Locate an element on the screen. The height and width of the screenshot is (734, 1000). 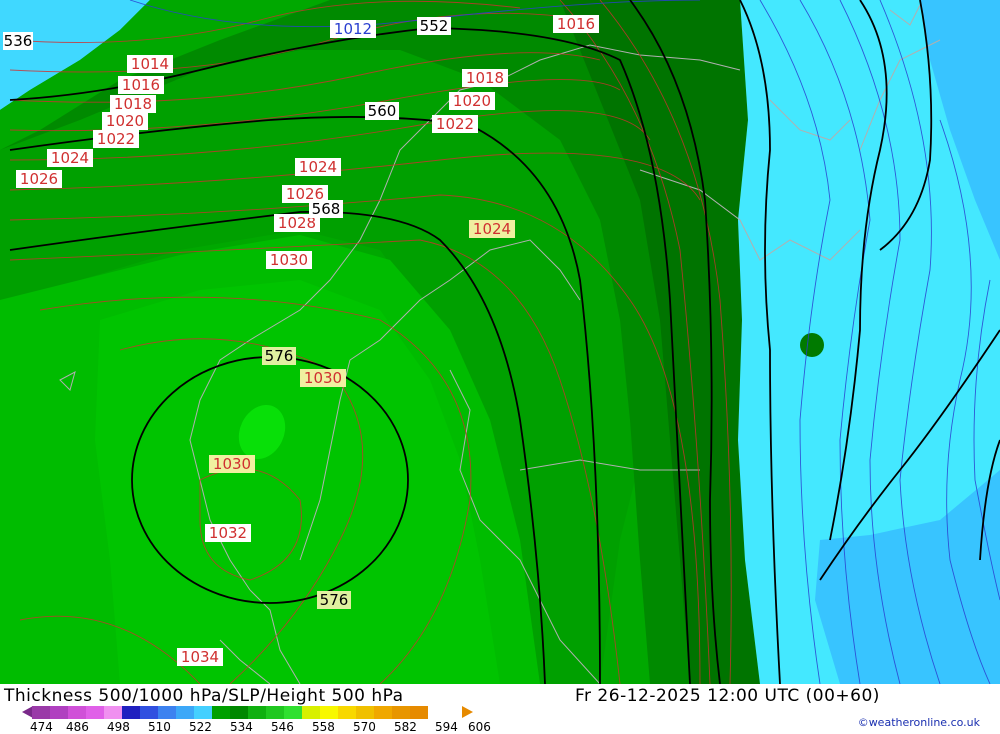
colorbar-right-arrow is located at coordinates (467, 712).